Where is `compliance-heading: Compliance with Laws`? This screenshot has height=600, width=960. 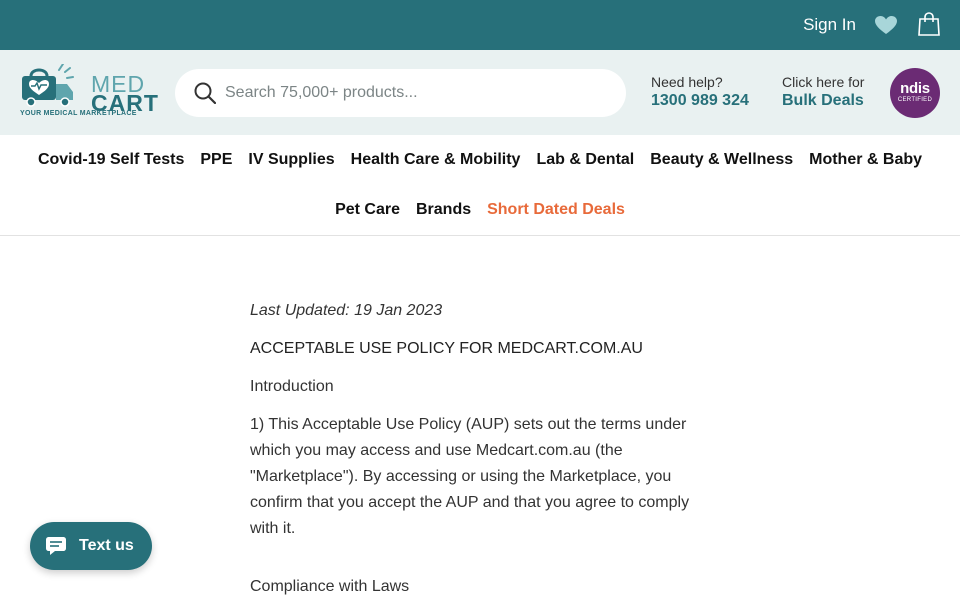 compliance-heading: Compliance with Laws is located at coordinates (330, 586).